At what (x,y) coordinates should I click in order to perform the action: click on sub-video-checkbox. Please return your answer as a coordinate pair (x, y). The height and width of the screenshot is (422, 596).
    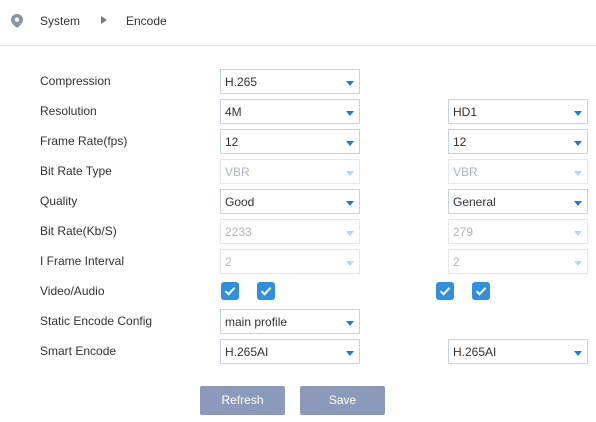
    Looking at the image, I should click on (445, 291).